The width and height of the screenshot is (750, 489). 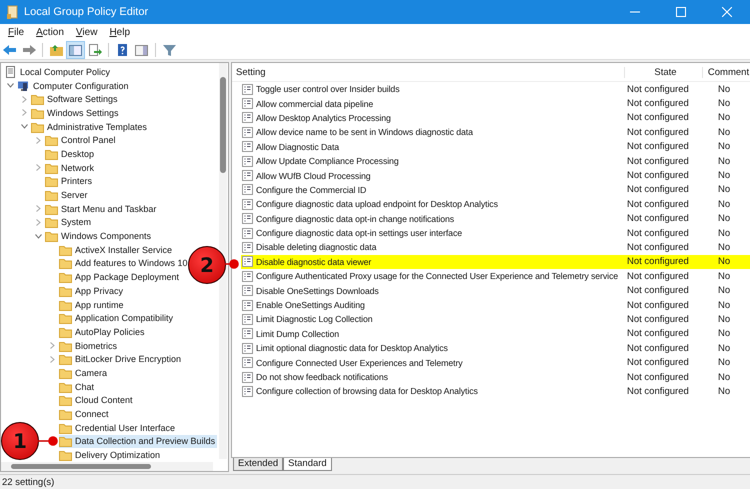 What do you see at coordinates (170, 49) in the screenshot?
I see `filter-icon` at bounding box center [170, 49].